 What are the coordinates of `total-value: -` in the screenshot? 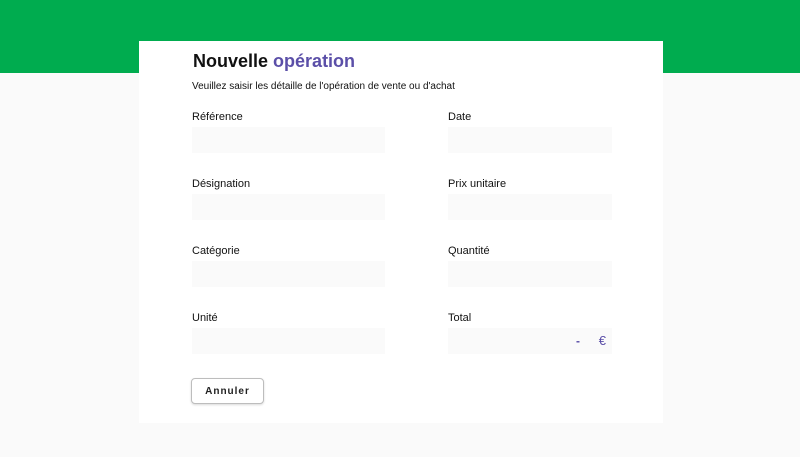 It's located at (578, 341).